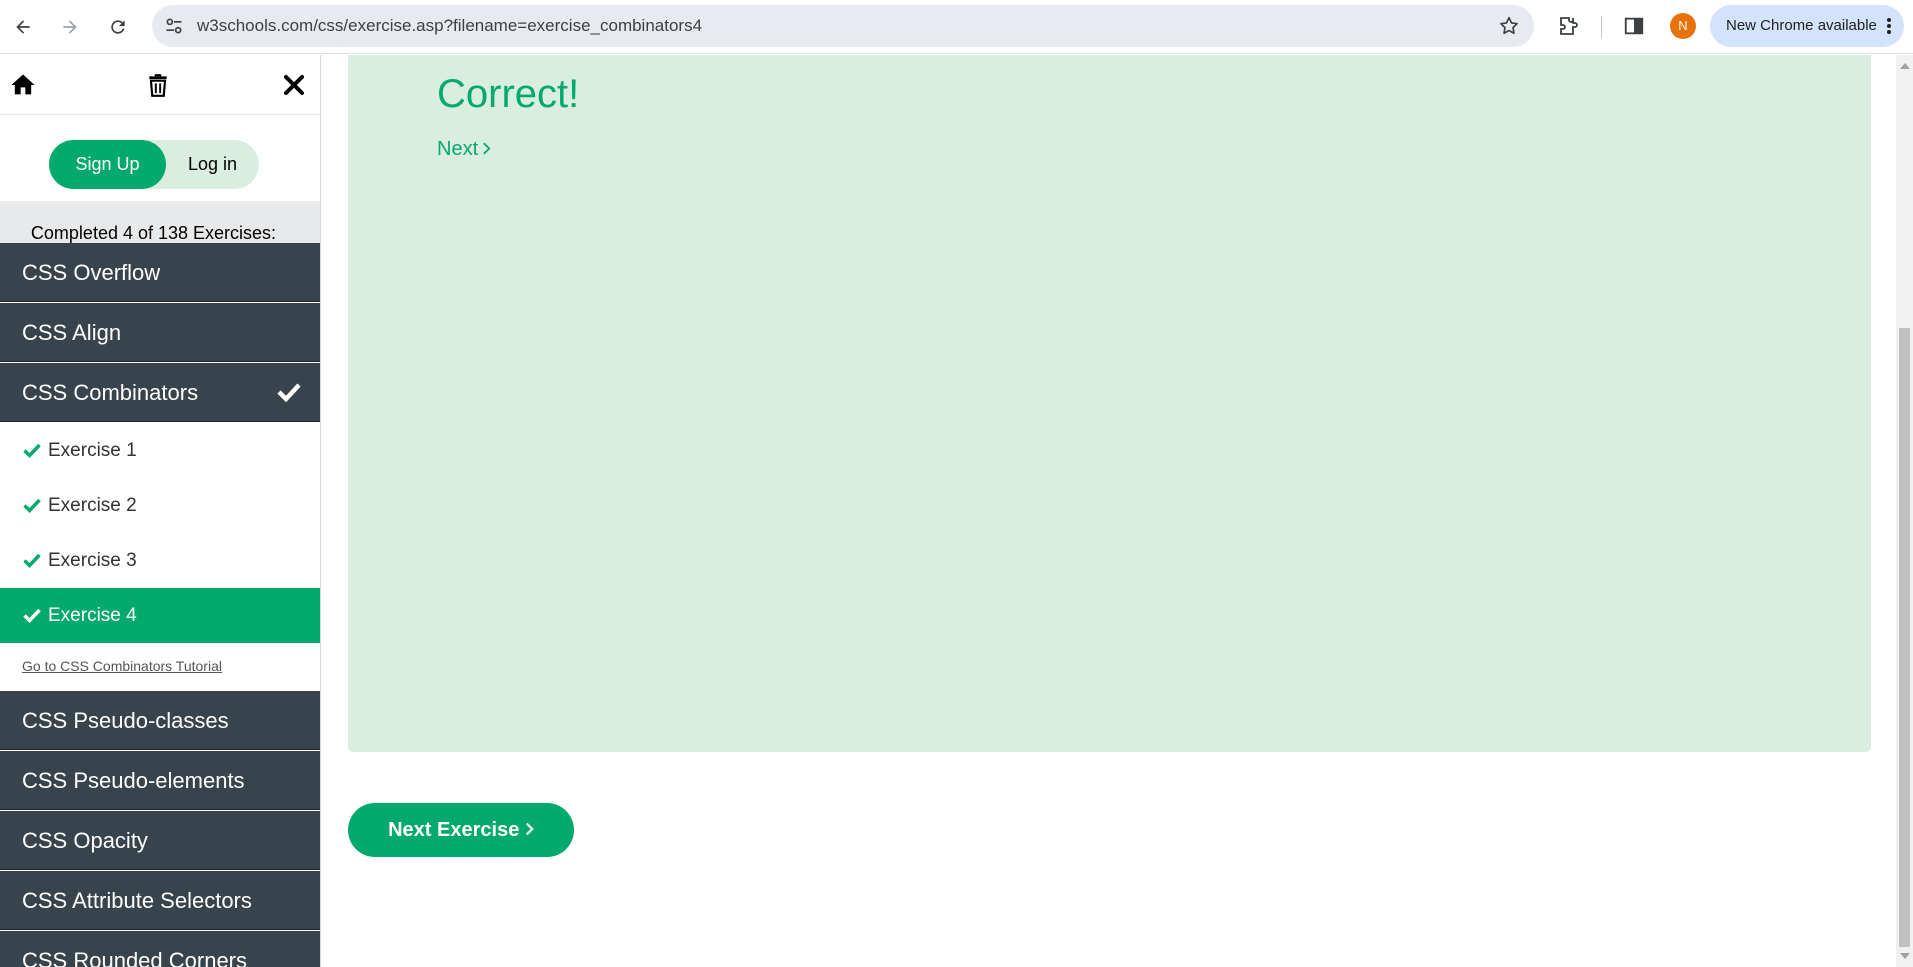 This screenshot has height=967, width=1913. I want to click on exercise-label: Exercise 1, so click(92, 450).